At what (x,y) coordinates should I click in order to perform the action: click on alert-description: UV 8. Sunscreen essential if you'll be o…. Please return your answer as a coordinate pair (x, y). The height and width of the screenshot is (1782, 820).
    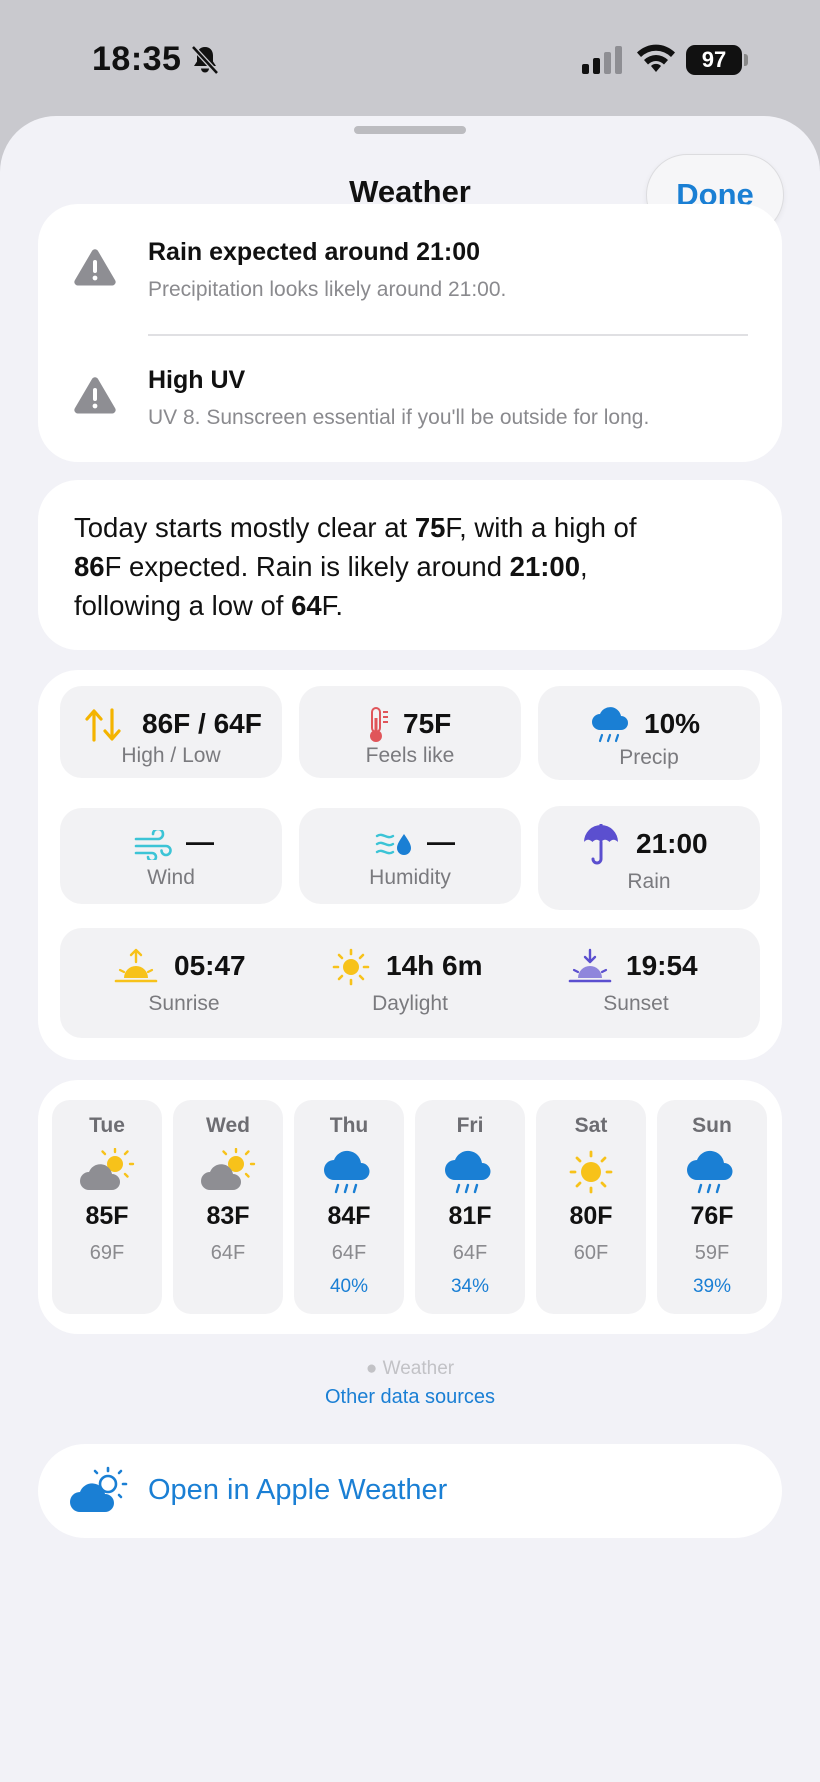
    Looking at the image, I should click on (399, 417).